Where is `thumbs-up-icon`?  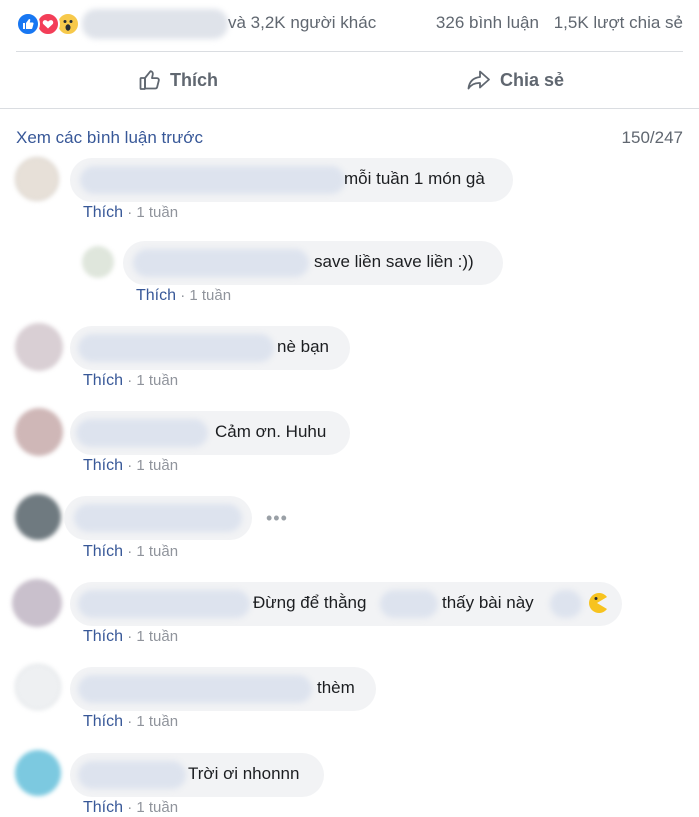
thumbs-up-icon is located at coordinates (149, 80).